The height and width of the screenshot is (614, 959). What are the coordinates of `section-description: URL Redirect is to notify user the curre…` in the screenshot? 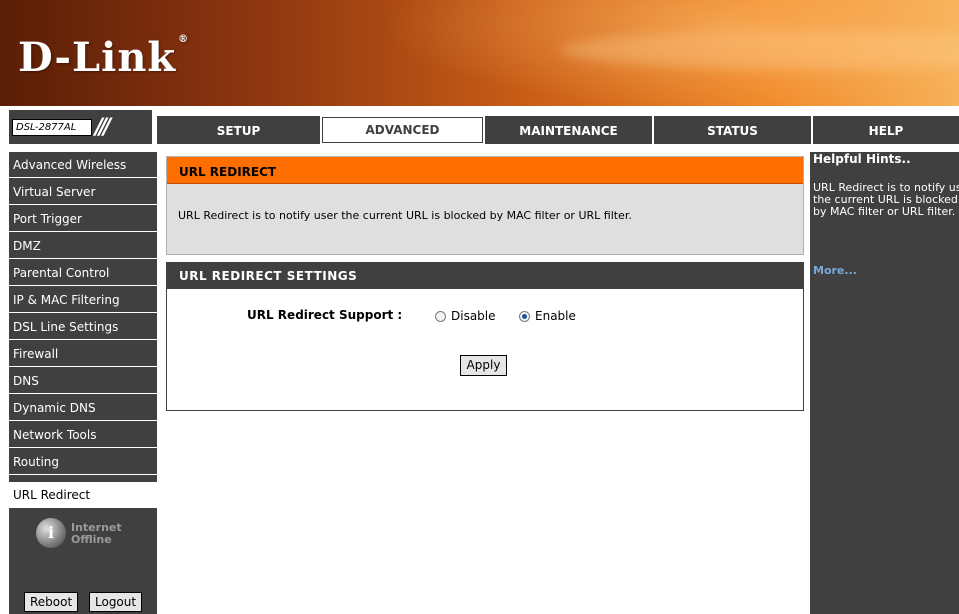 It's located at (405, 215).